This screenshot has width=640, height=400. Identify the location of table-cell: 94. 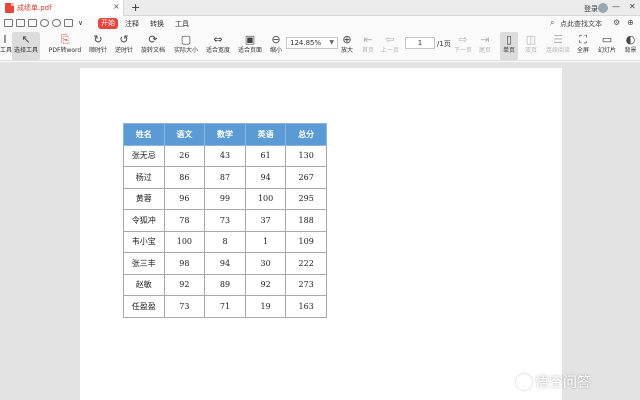
(225, 263).